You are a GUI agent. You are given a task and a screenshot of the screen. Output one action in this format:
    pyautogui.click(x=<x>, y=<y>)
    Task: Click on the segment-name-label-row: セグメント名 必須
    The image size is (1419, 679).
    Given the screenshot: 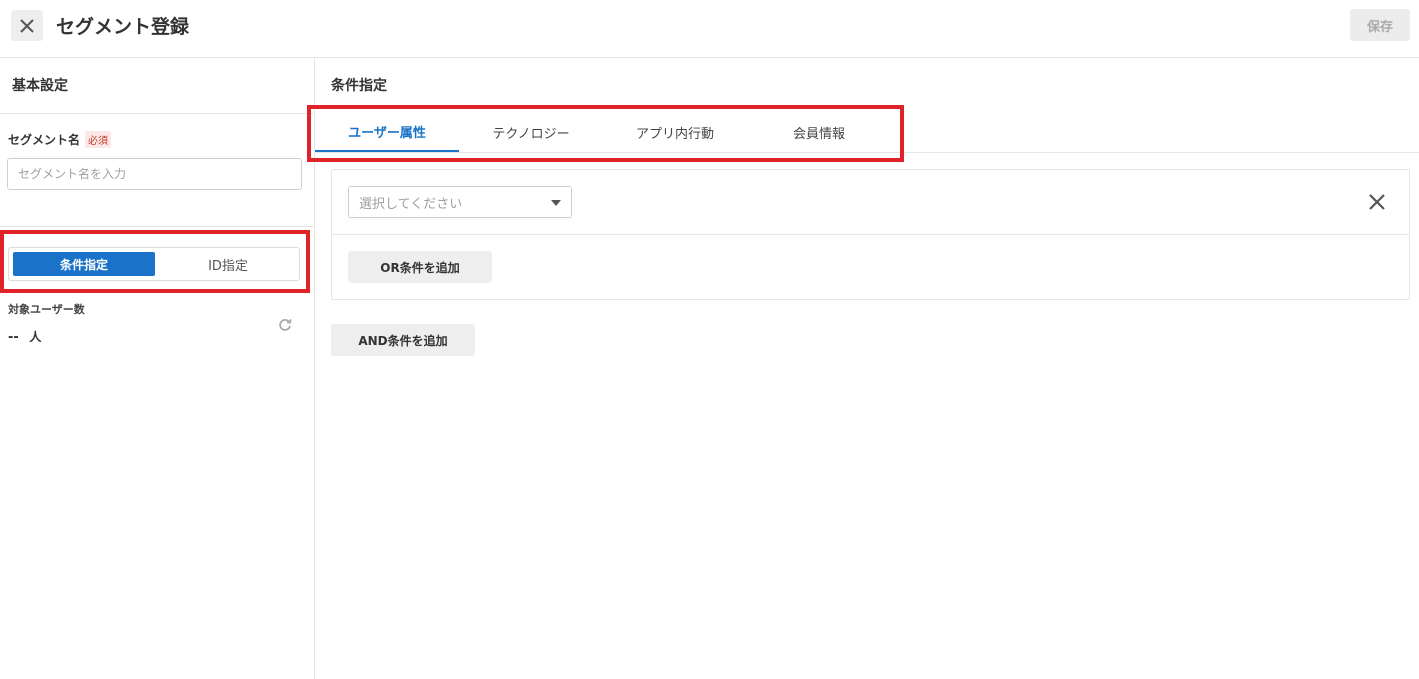 What is the action you would take?
    pyautogui.click(x=60, y=139)
    